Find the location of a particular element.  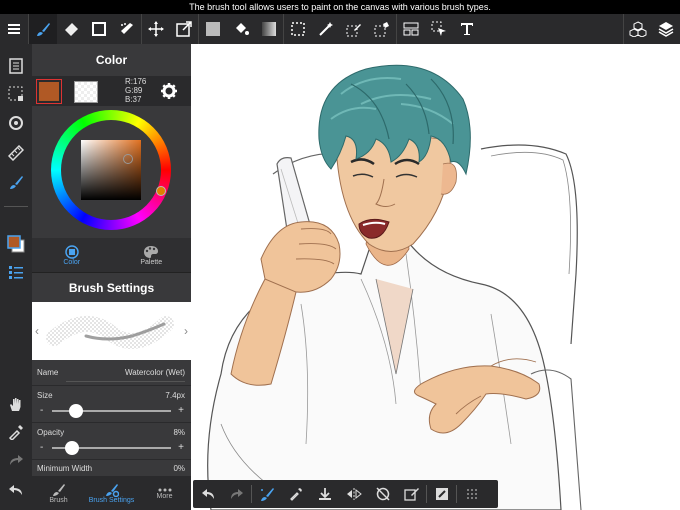

top-toolbar is located at coordinates (340, 29).